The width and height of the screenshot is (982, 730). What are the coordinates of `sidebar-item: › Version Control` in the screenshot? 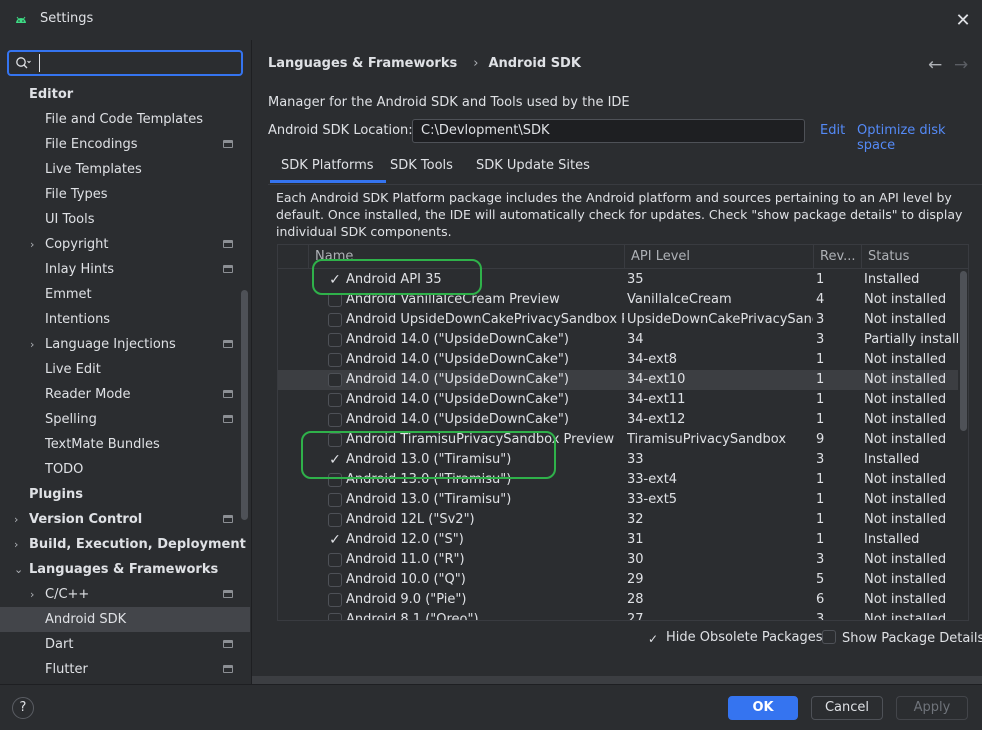 It's located at (125, 519).